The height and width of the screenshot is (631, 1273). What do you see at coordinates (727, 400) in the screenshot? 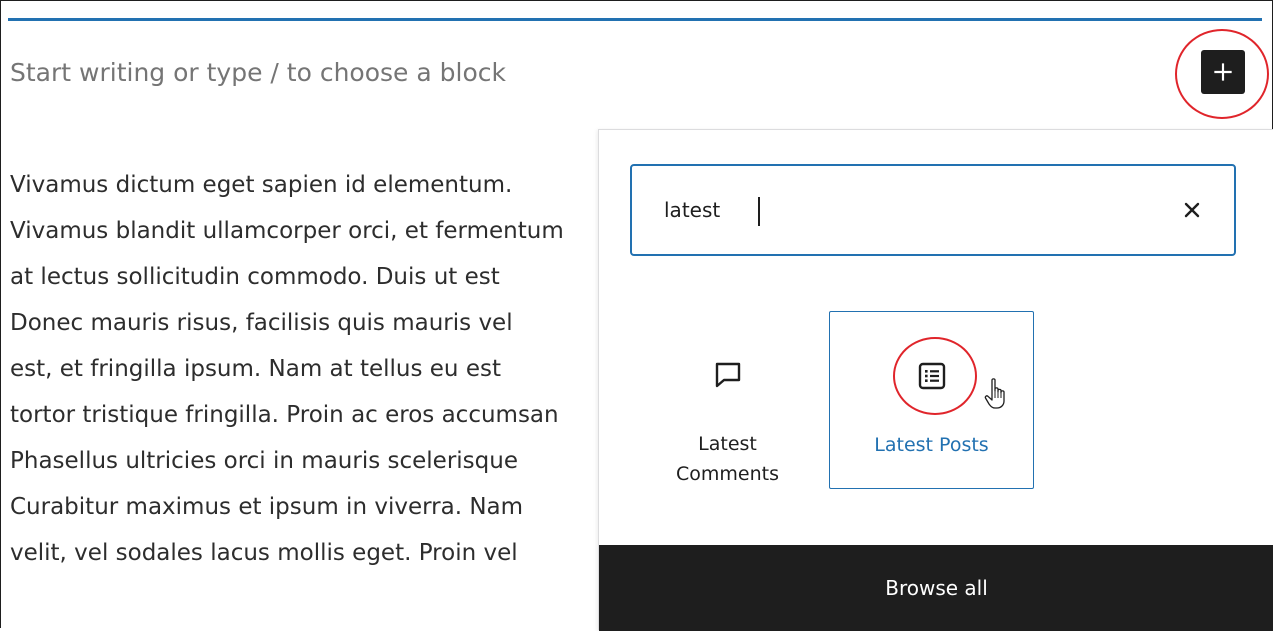
I see `block-option-latest-comments: Latest Comments` at bounding box center [727, 400].